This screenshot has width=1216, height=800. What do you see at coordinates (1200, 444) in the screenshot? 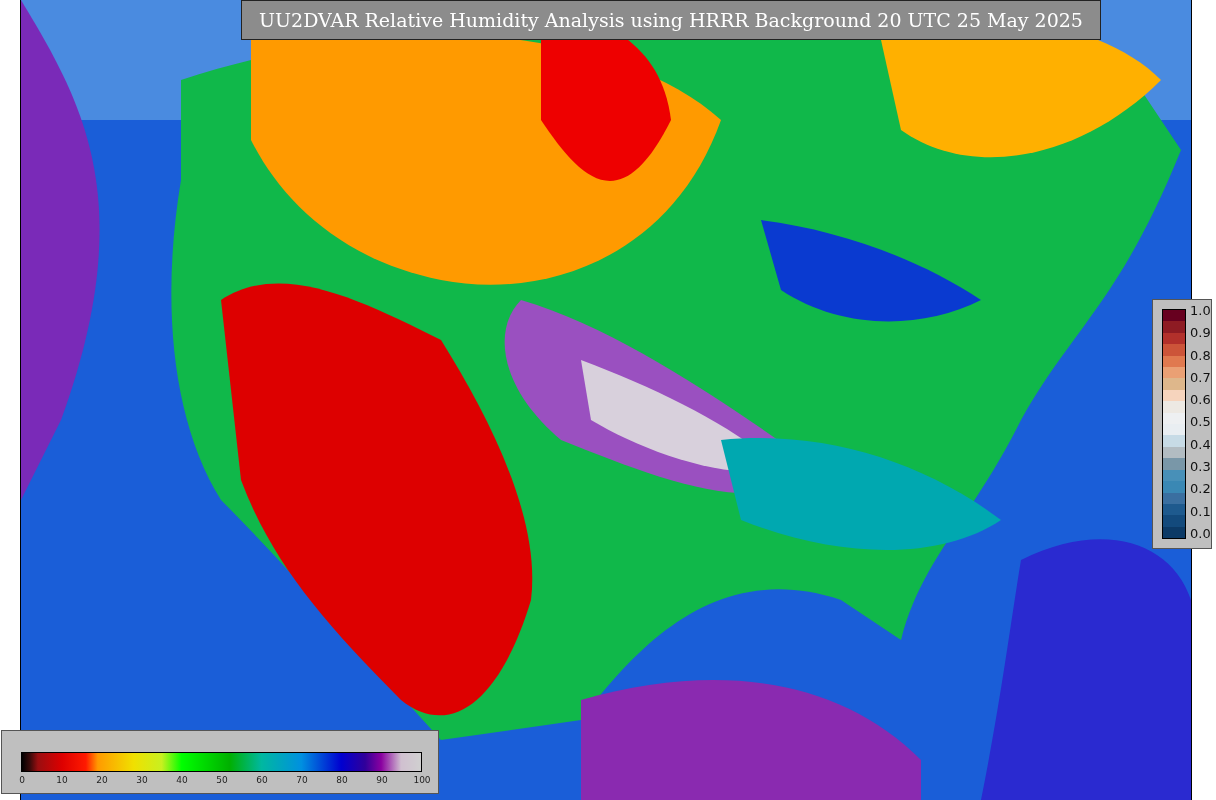
I see `colorbar-tick-label: 0.4` at bounding box center [1200, 444].